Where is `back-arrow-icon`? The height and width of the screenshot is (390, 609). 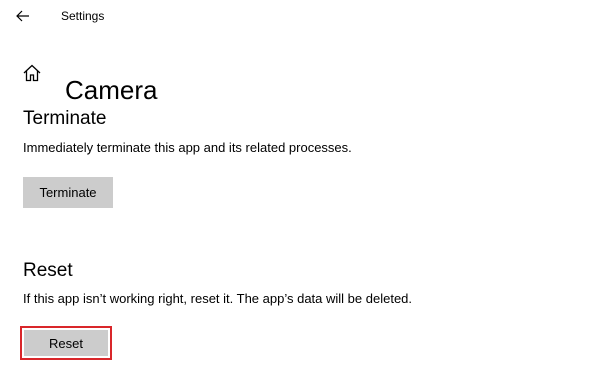
back-arrow-icon is located at coordinates (22, 16).